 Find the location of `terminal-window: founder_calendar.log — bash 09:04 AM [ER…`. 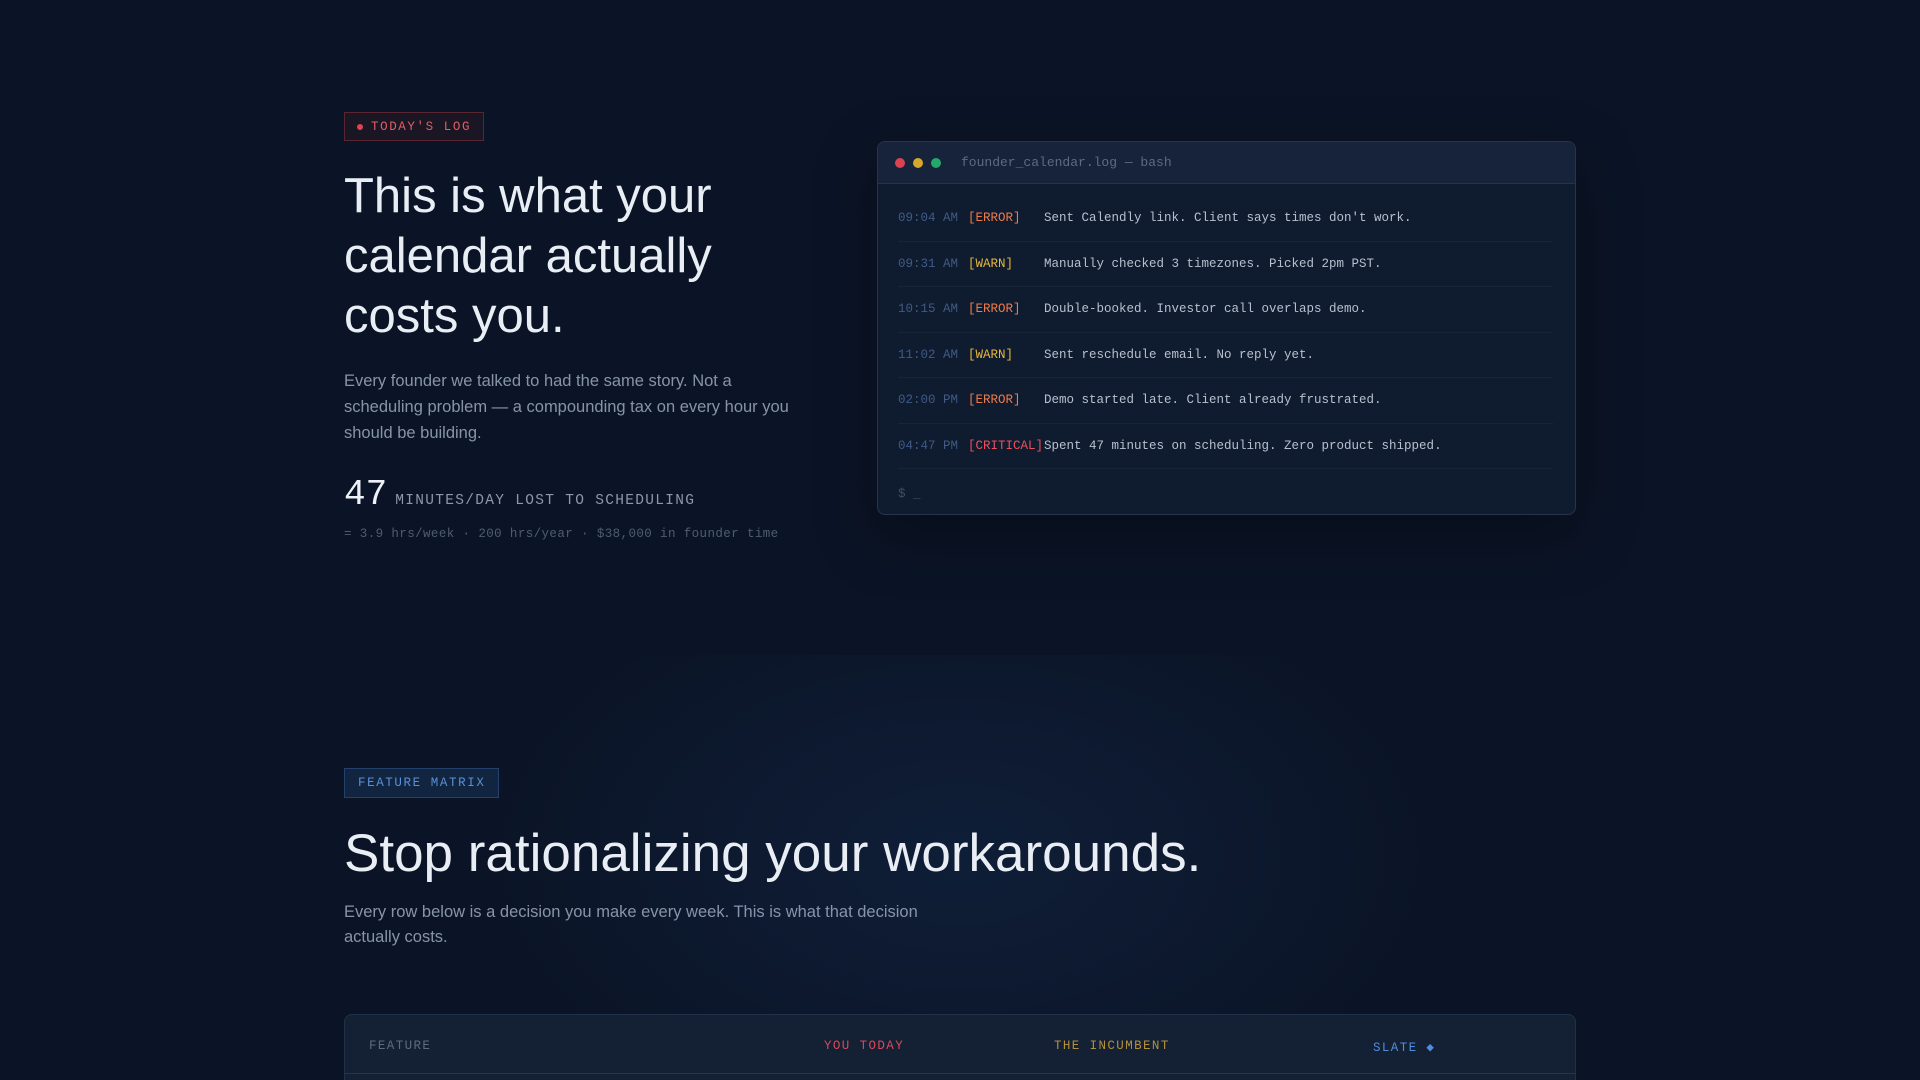

terminal-window: founder_calendar.log — bash 09:04 AM [ER… is located at coordinates (1226, 328).